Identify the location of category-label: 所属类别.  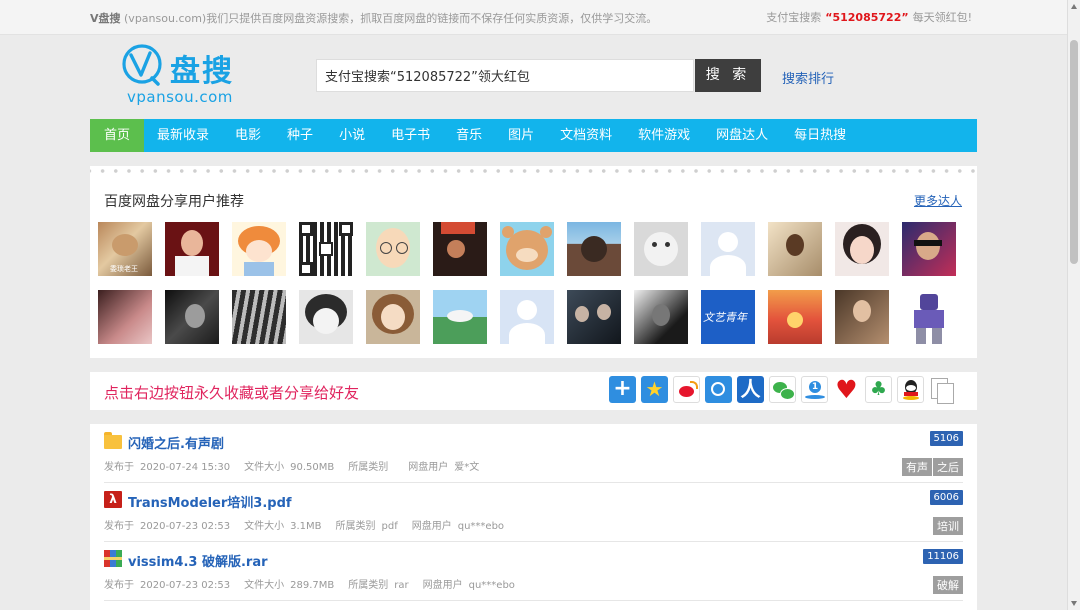
(355, 526).